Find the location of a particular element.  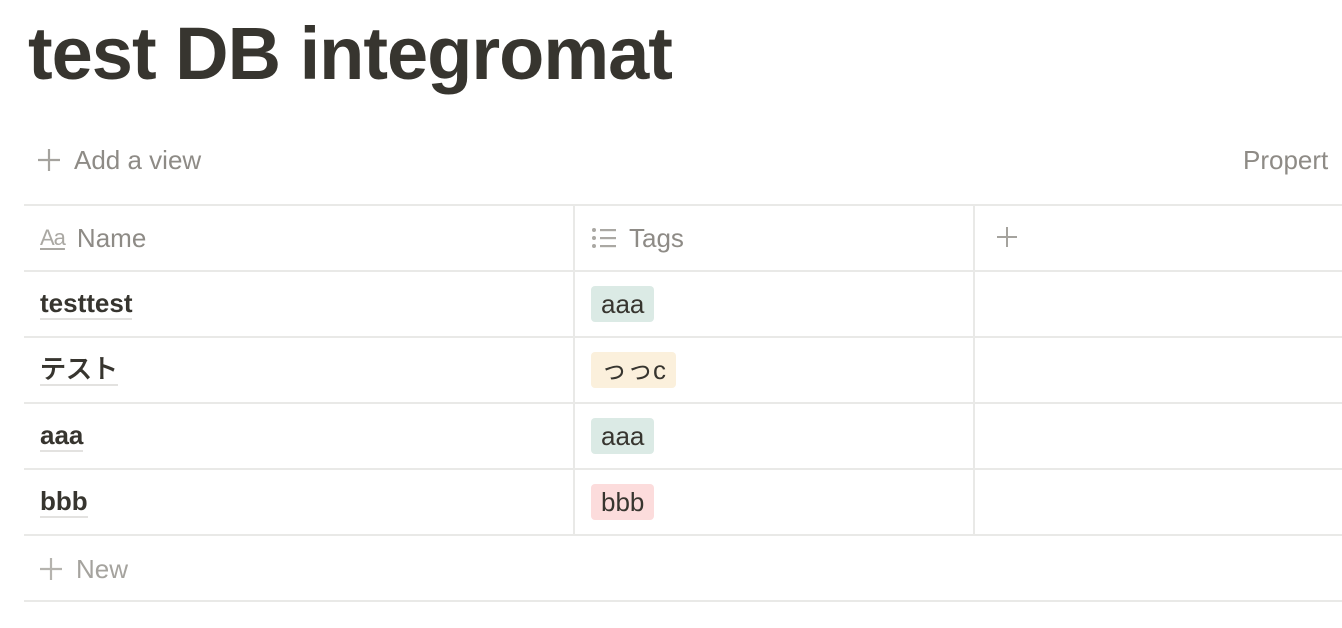

tags-cell: っっc is located at coordinates (775, 370).